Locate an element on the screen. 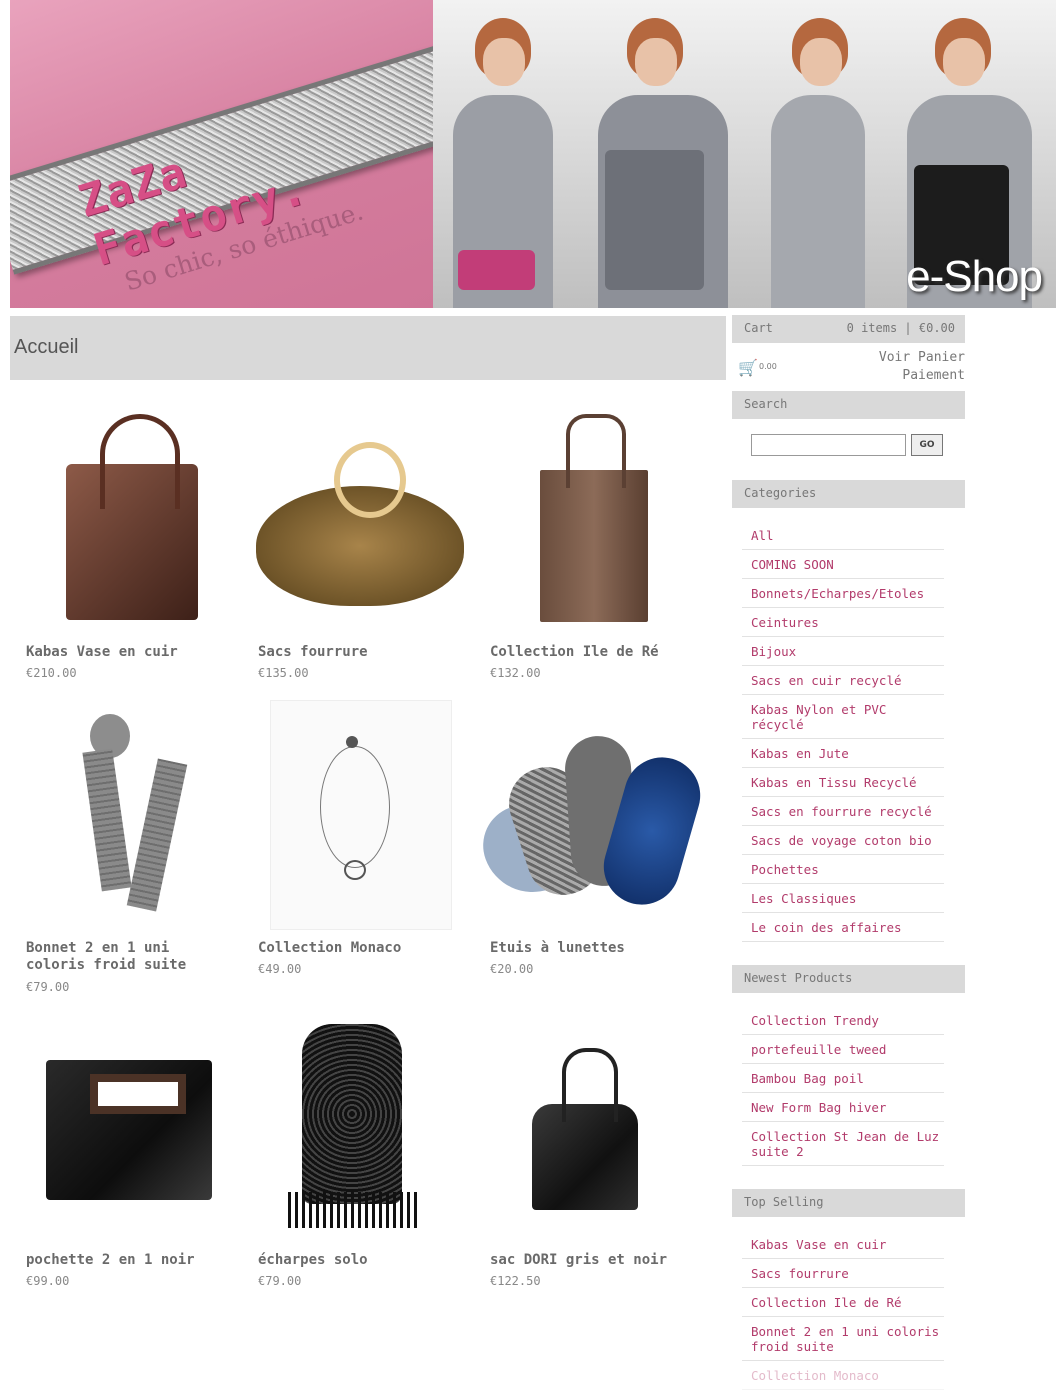  product-name: sac DORI gris et noir is located at coordinates (590, 1260).